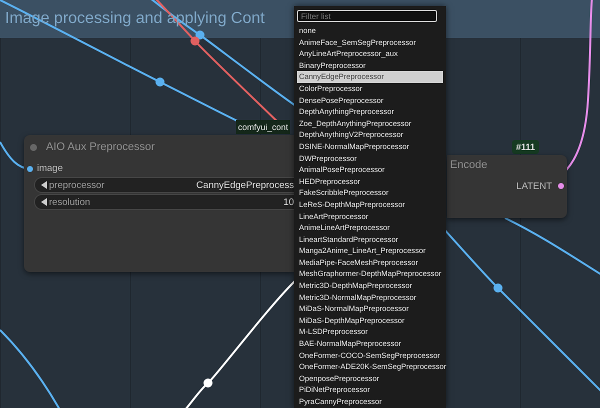 The image size is (600, 408). Describe the element at coordinates (33, 147) in the screenshot. I see `collapse-dot-icon` at that location.